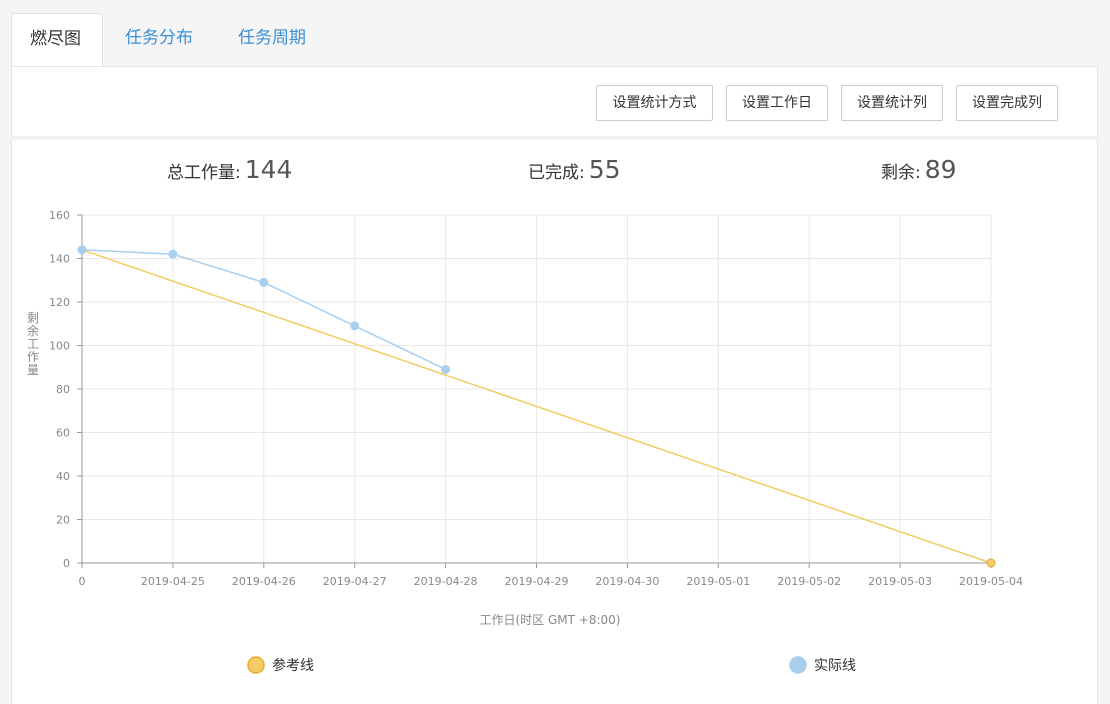  What do you see at coordinates (900, 581) in the screenshot?
I see `x-tick-label: 2019-05-03` at bounding box center [900, 581].